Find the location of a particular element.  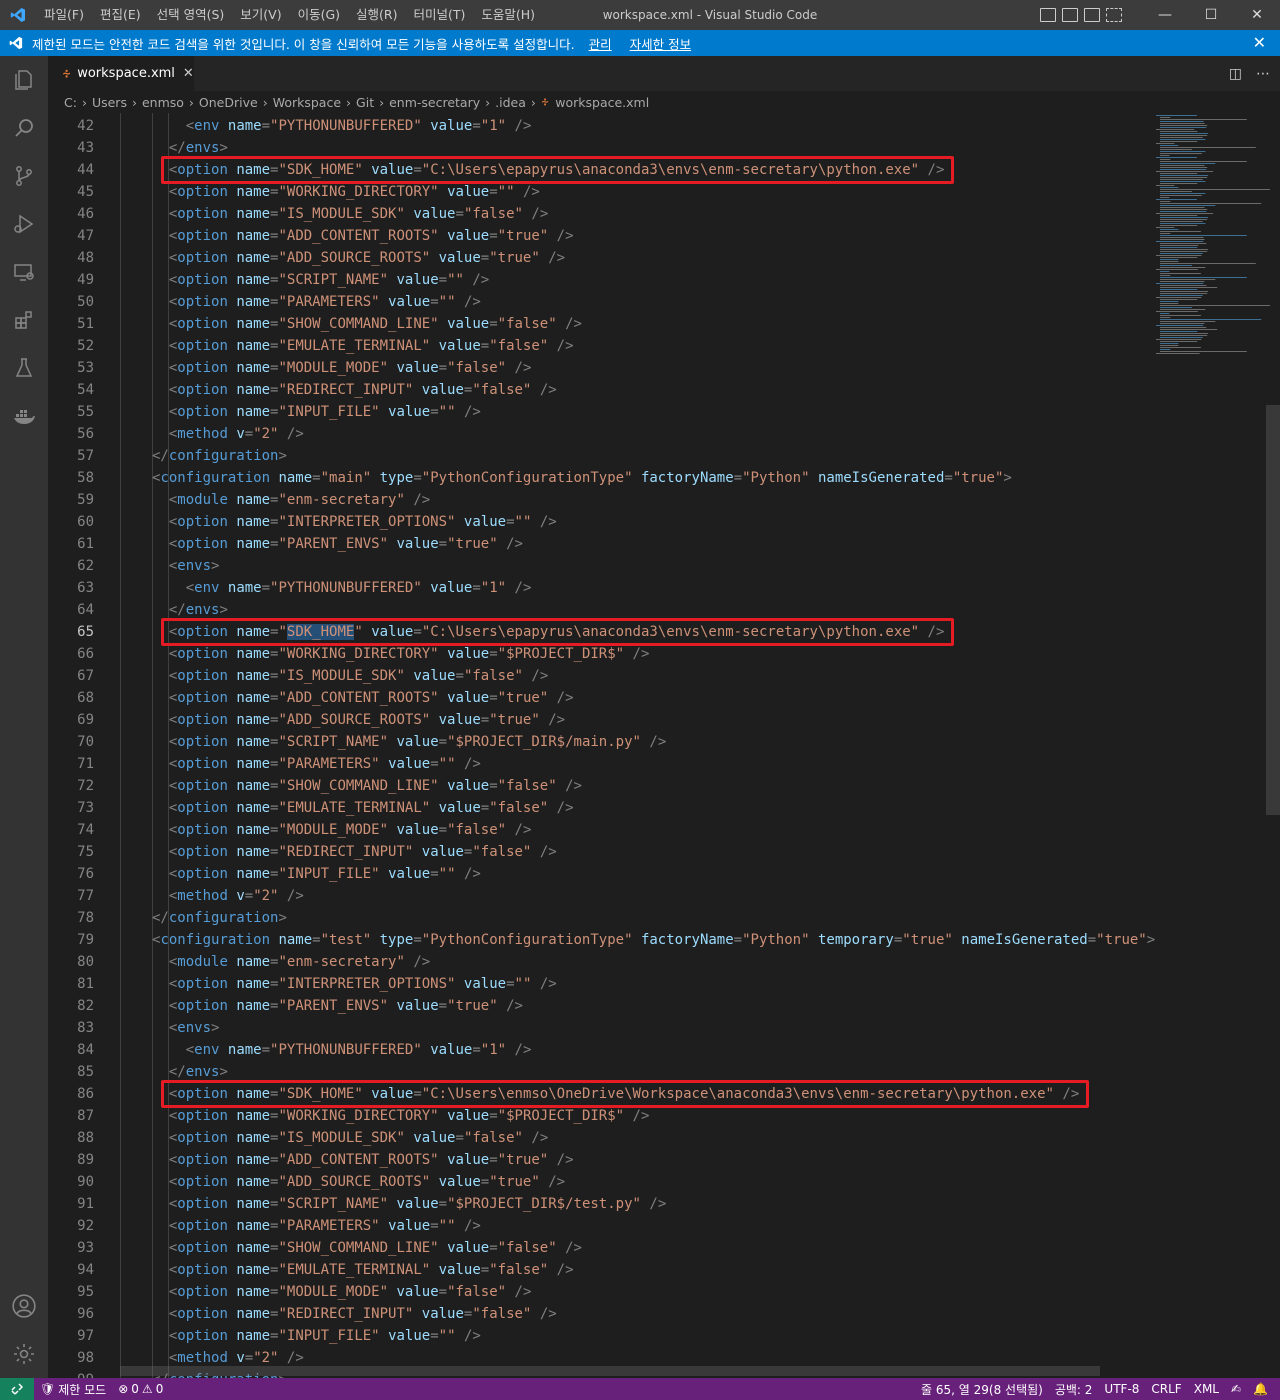

menu-go: 이동(G) is located at coordinates (319, 15).